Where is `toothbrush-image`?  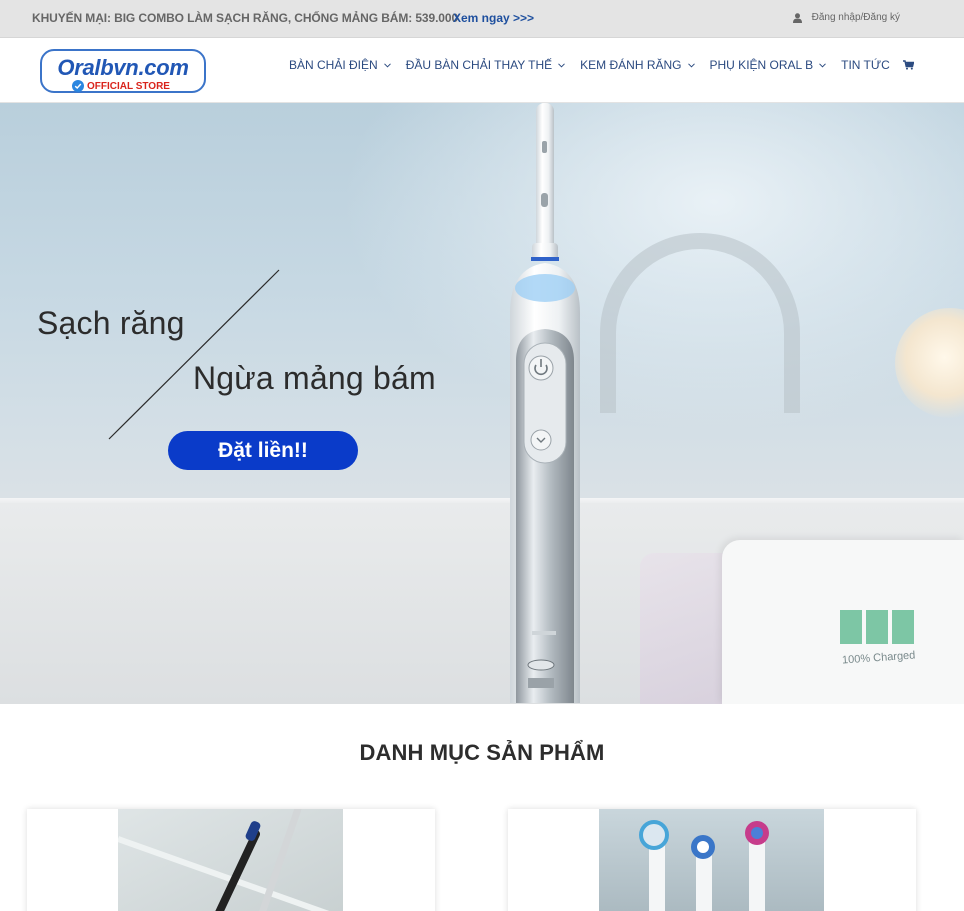 toothbrush-image is located at coordinates (545, 403).